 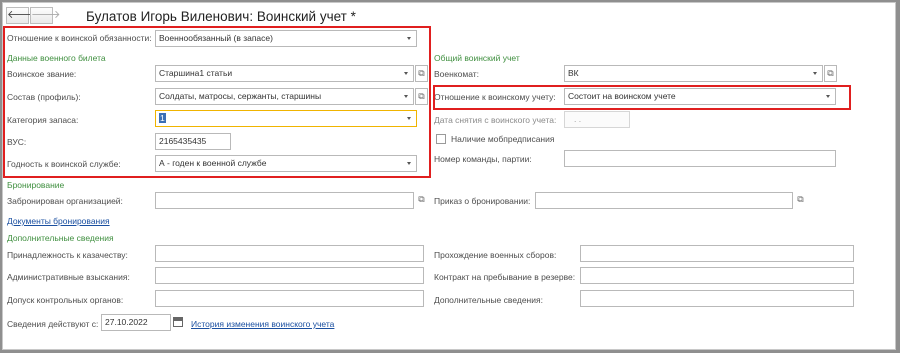 What do you see at coordinates (262, 324) in the screenshot?
I see `history-link: История изменения воинского учета` at bounding box center [262, 324].